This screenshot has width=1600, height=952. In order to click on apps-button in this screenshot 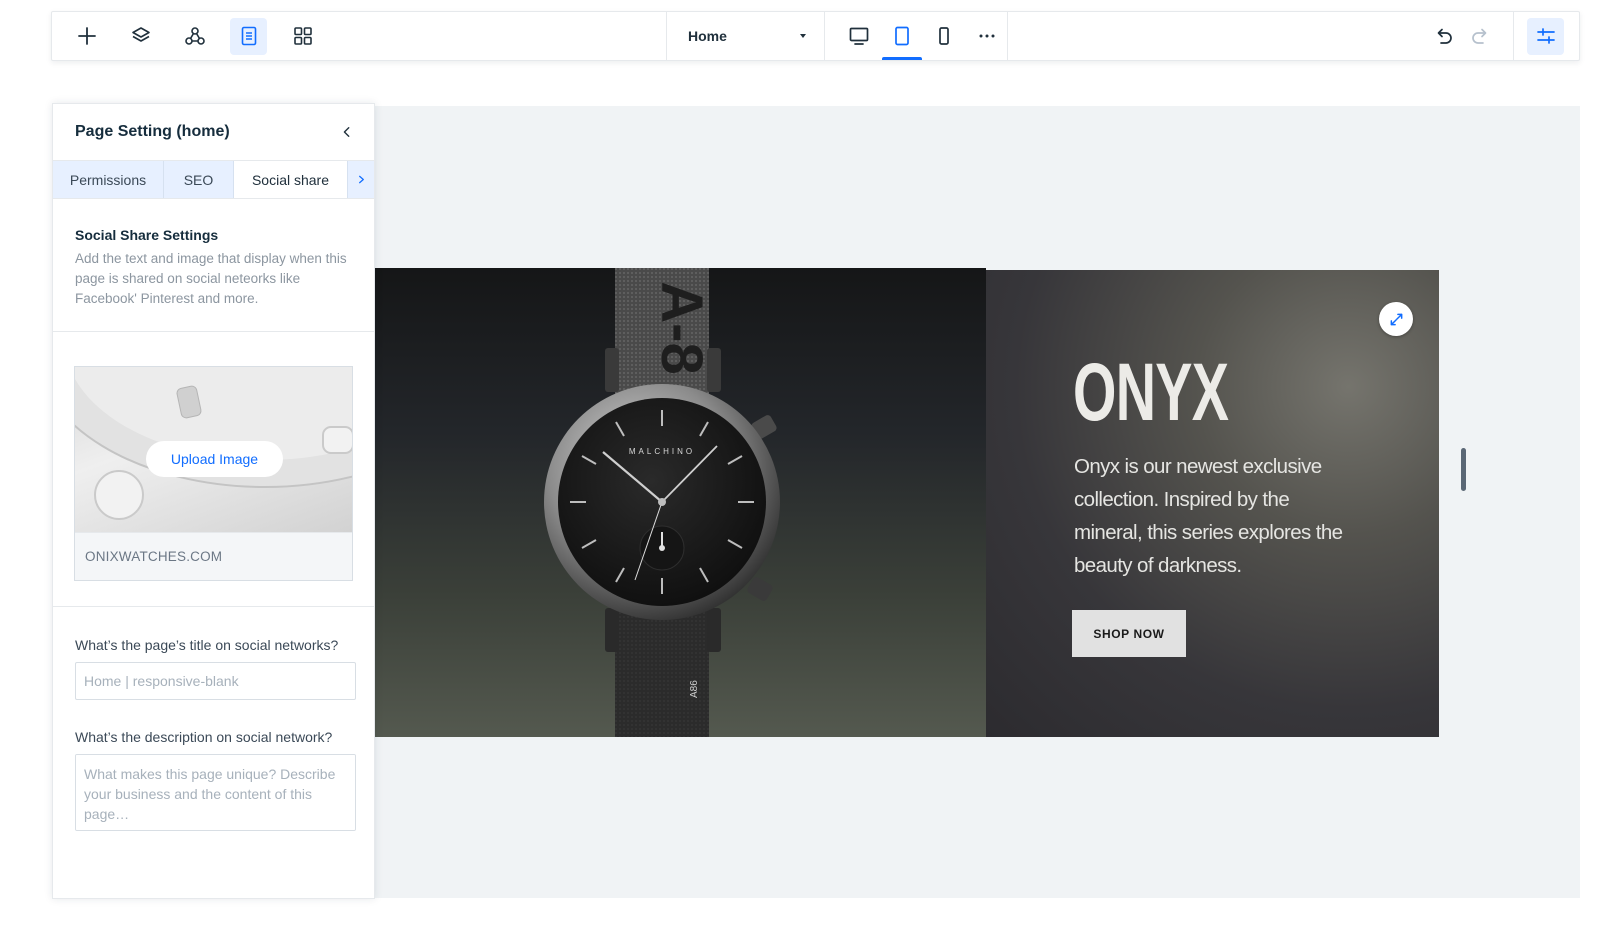, I will do `click(302, 36)`.